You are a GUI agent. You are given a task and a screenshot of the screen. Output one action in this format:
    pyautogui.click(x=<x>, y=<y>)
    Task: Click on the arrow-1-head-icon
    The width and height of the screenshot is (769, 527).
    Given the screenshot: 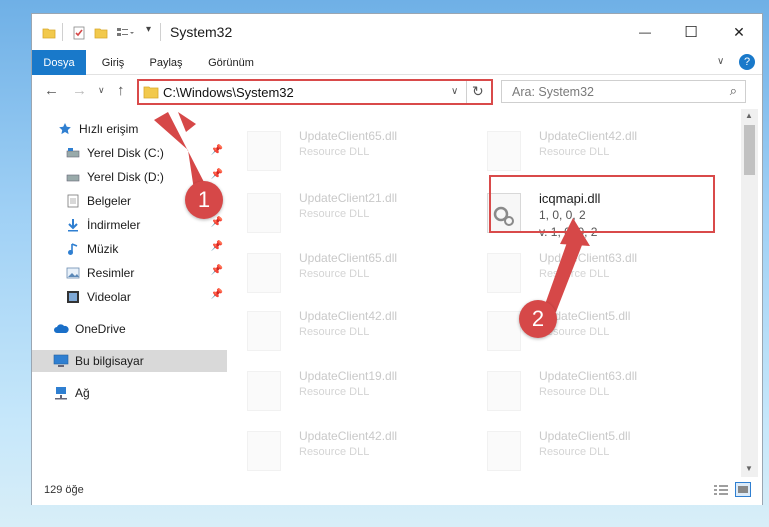 What is the action you would take?
    pyautogui.click(x=187, y=122)
    